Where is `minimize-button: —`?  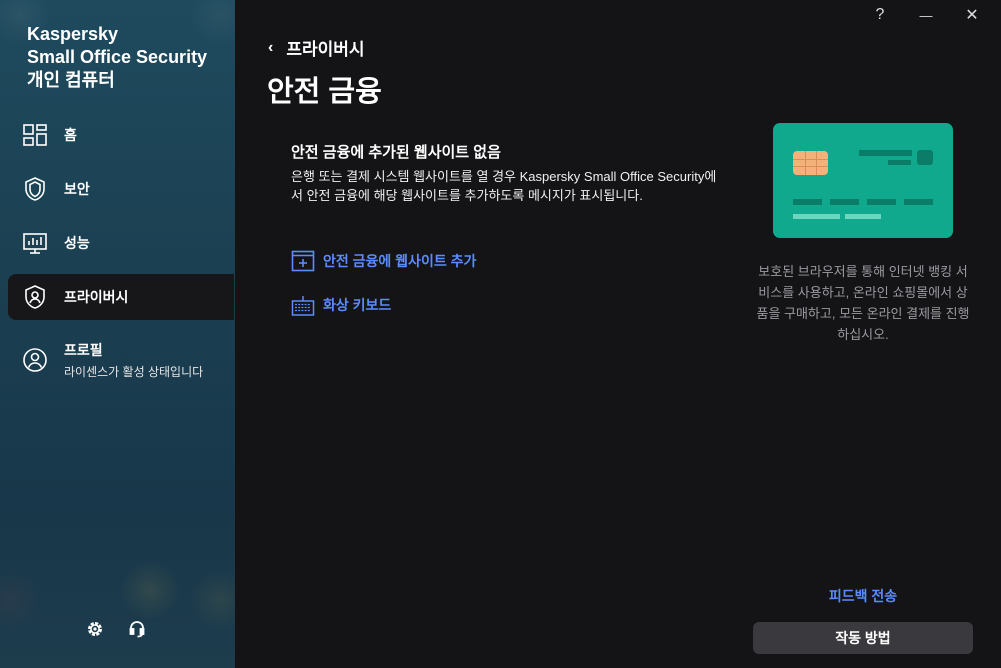 minimize-button: — is located at coordinates (926, 15).